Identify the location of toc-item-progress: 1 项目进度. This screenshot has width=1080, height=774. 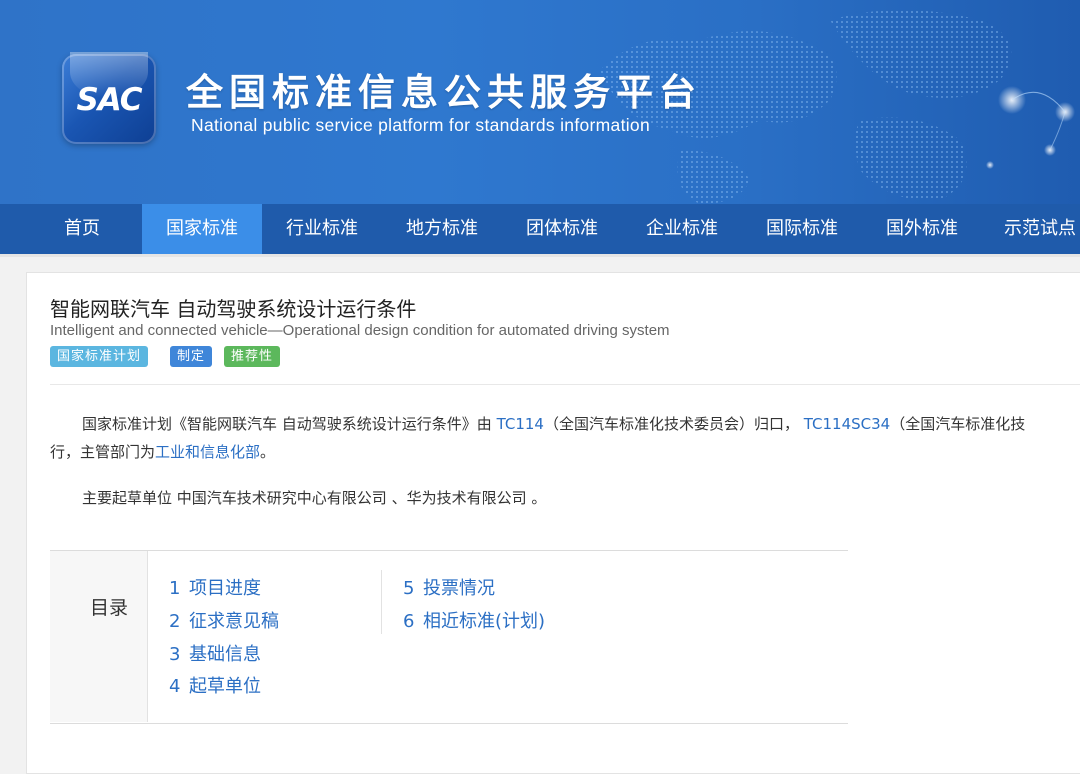
(215, 587).